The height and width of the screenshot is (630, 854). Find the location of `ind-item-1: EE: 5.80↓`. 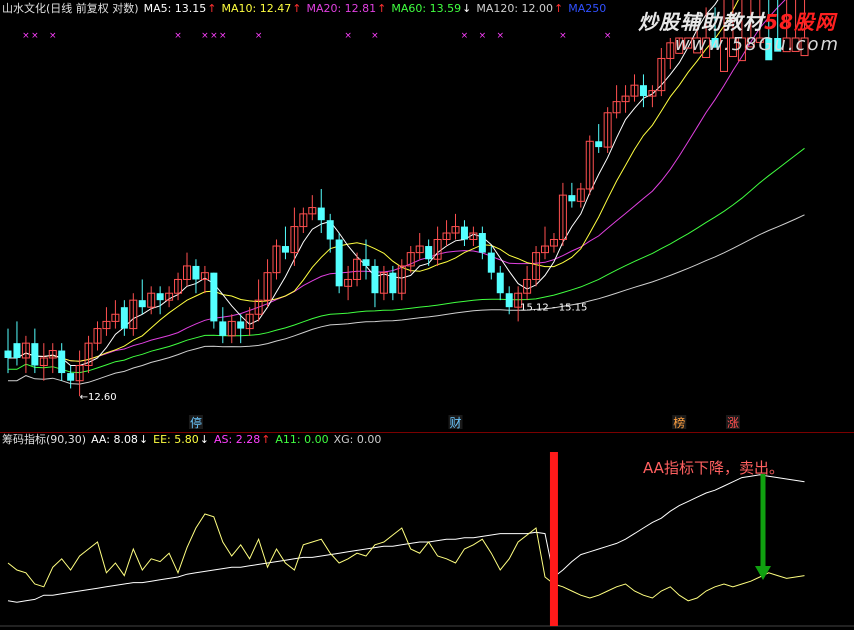

ind-item-1: EE: 5.80↓ is located at coordinates (181, 439).